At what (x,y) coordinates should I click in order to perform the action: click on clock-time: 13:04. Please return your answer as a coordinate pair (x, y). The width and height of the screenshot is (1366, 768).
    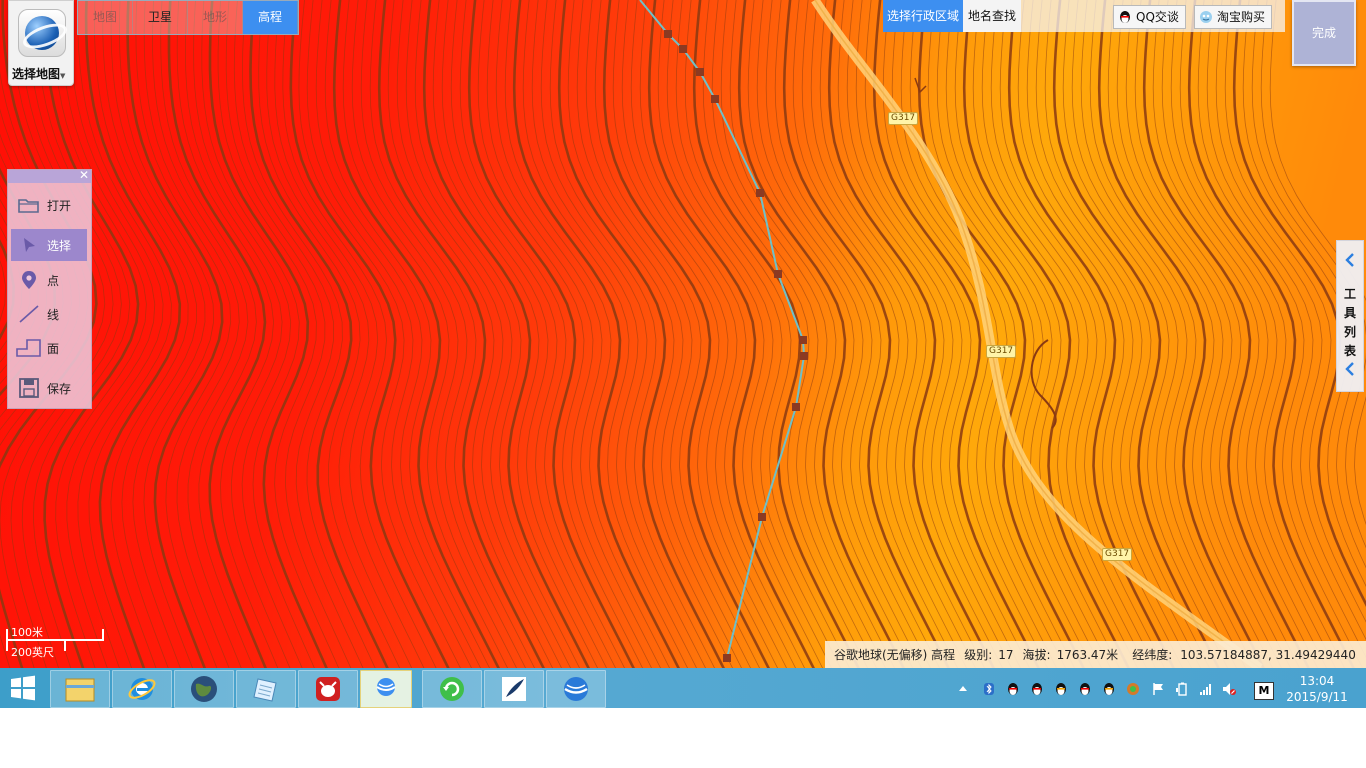
    Looking at the image, I should click on (1317, 681).